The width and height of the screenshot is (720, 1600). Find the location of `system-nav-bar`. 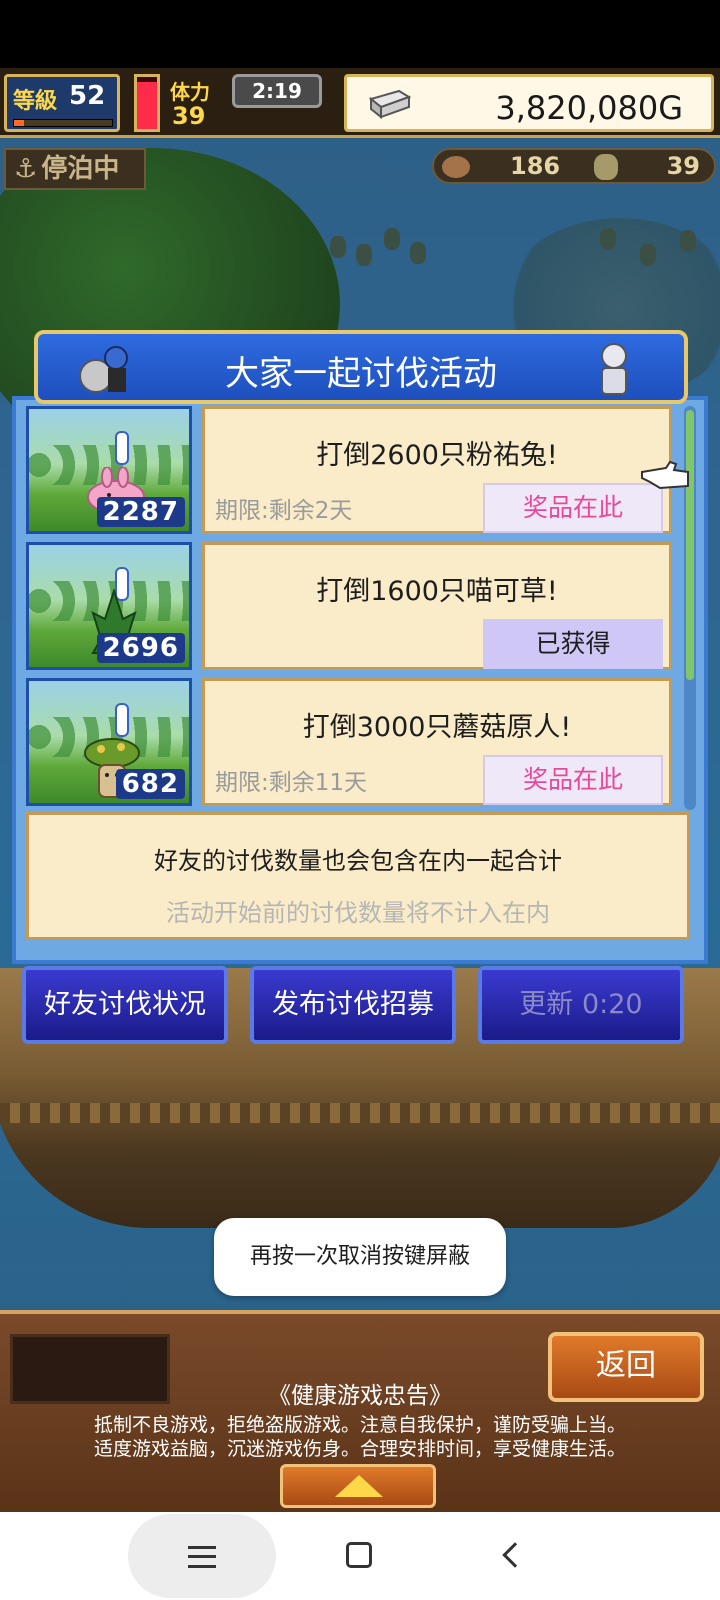

system-nav-bar is located at coordinates (360, 1556).